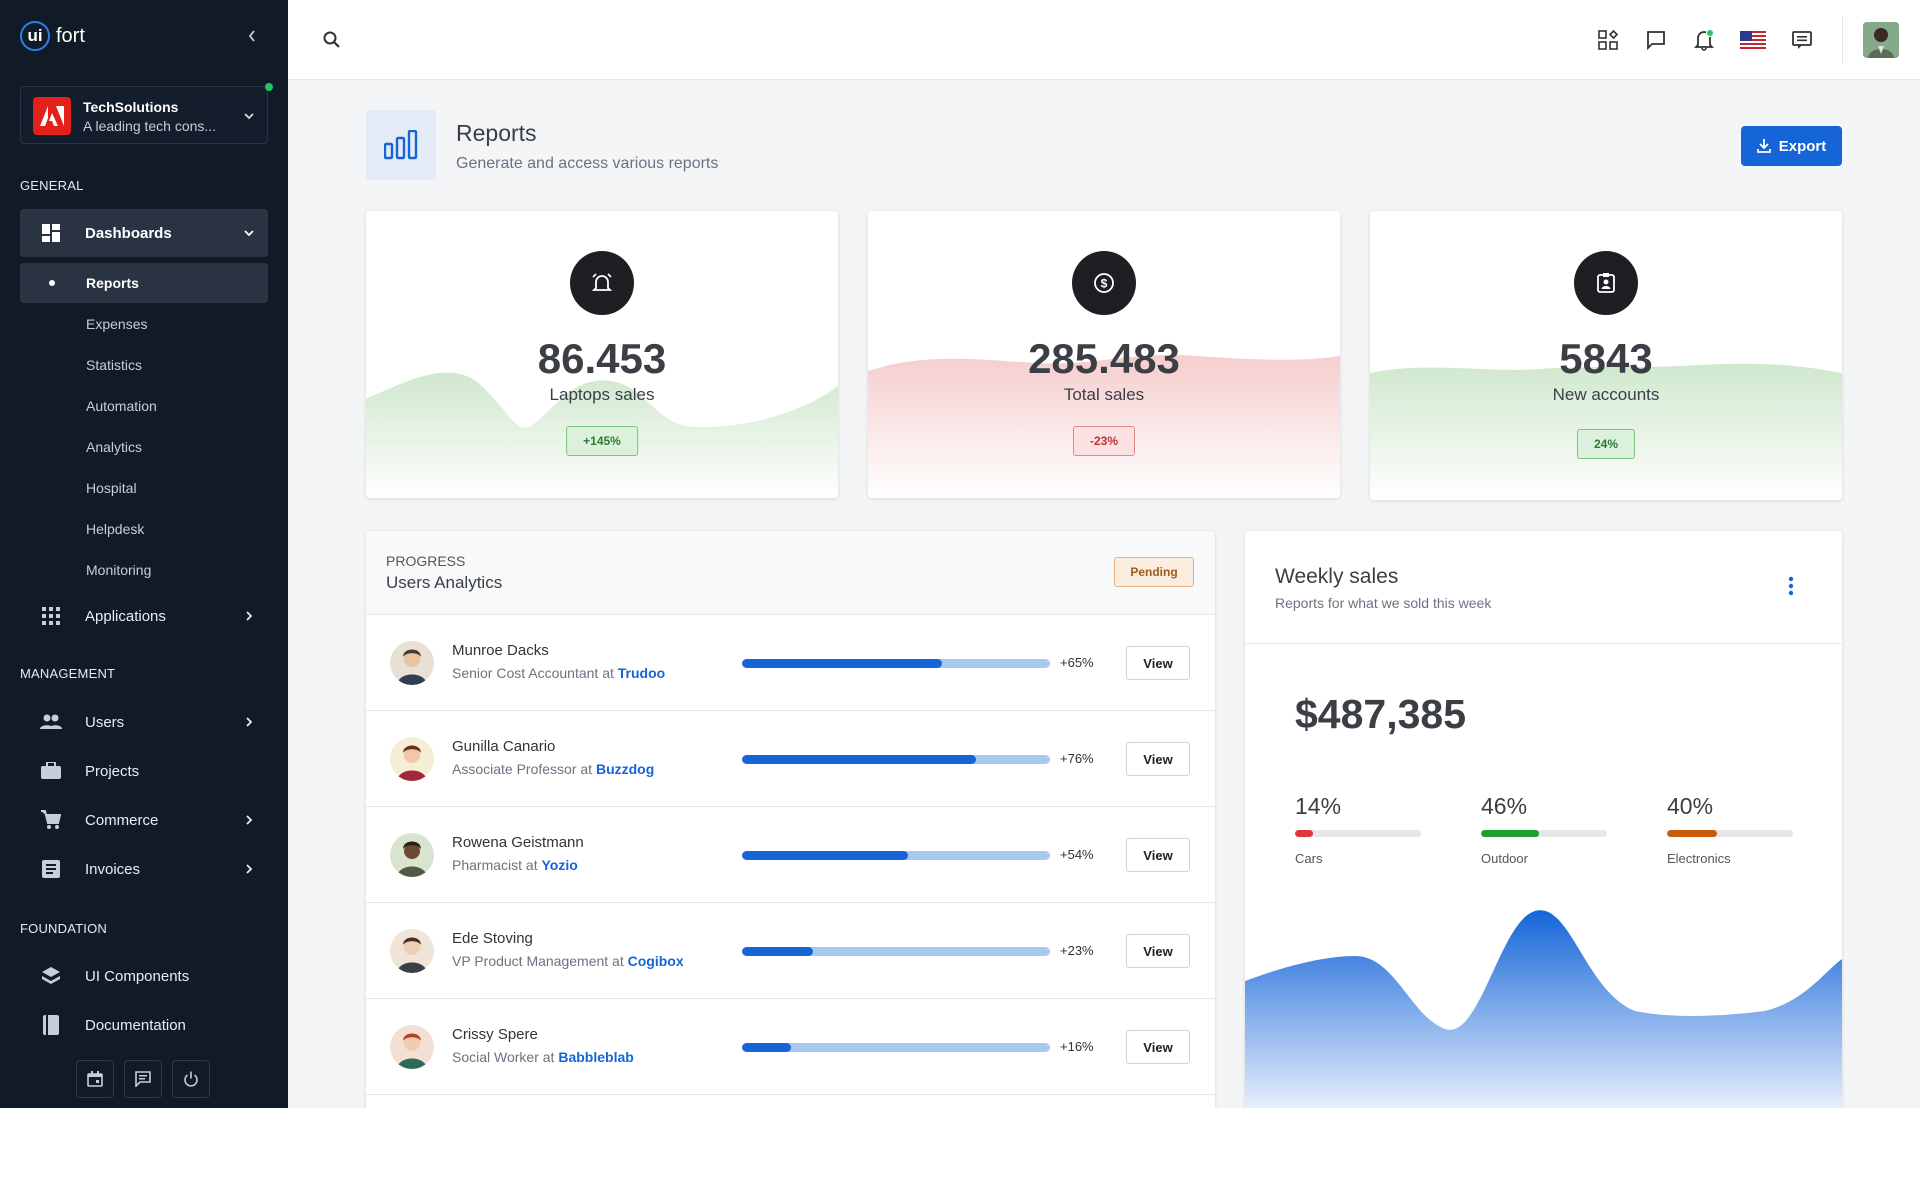  I want to click on section-foundation: FOUNDATION, so click(63, 928).